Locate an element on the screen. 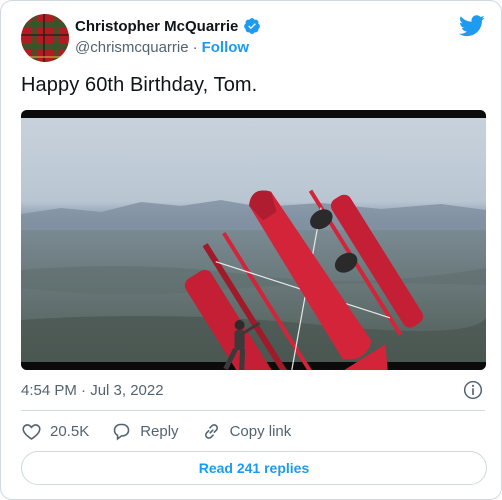 Image resolution: width=502 pixels, height=500 pixels. author-display-name: Christopher McQuarrie is located at coordinates (156, 26).